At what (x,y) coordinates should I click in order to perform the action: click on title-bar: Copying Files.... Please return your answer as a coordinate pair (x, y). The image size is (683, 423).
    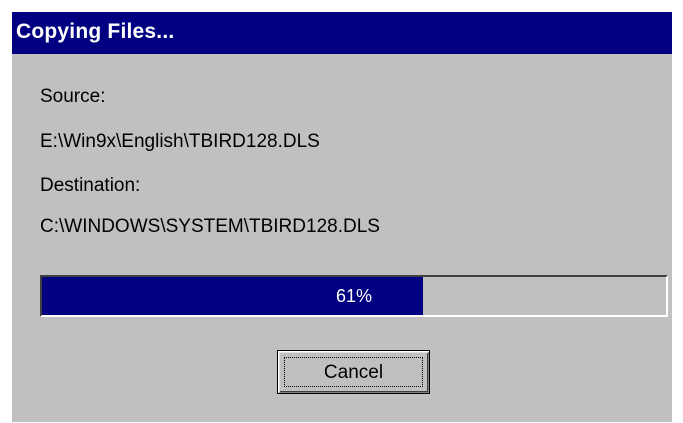
    Looking at the image, I should click on (342, 33).